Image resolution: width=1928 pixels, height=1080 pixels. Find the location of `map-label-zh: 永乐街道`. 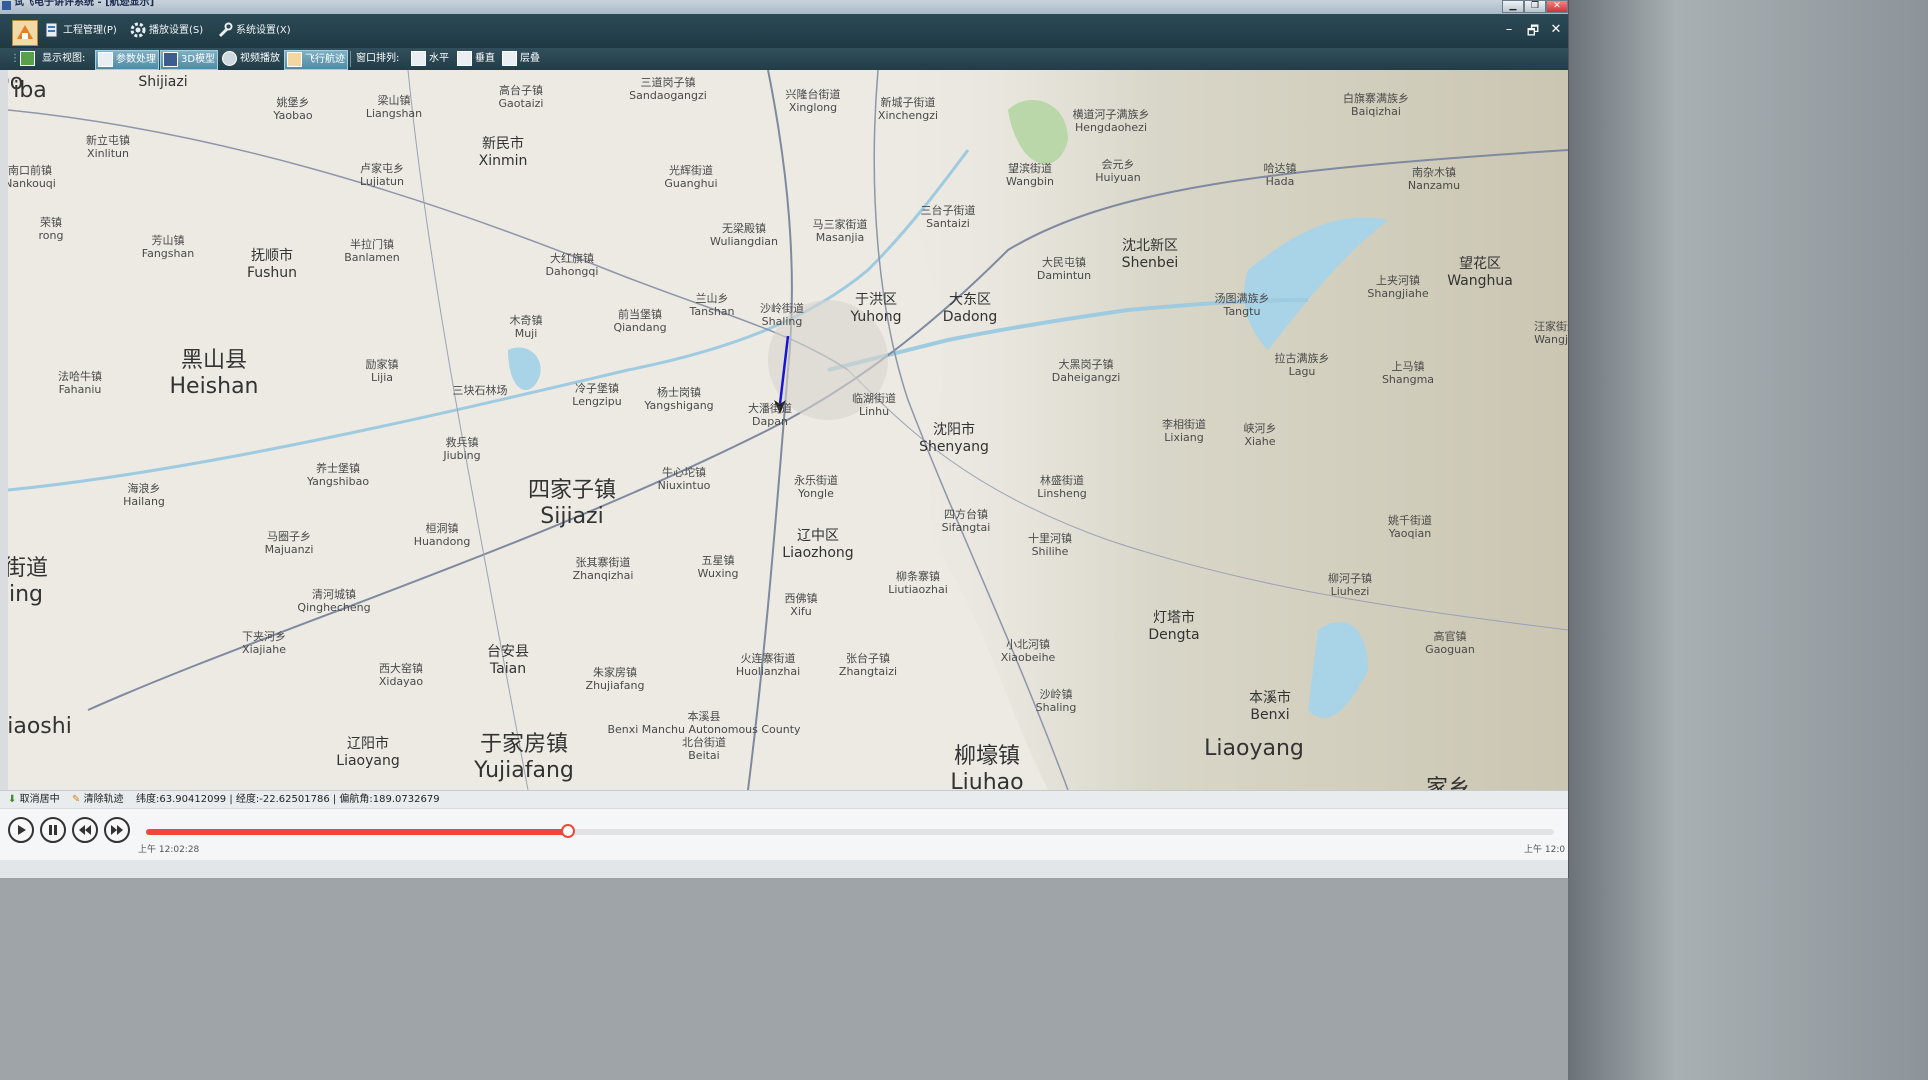

map-label-zh: 永乐街道 is located at coordinates (816, 480).